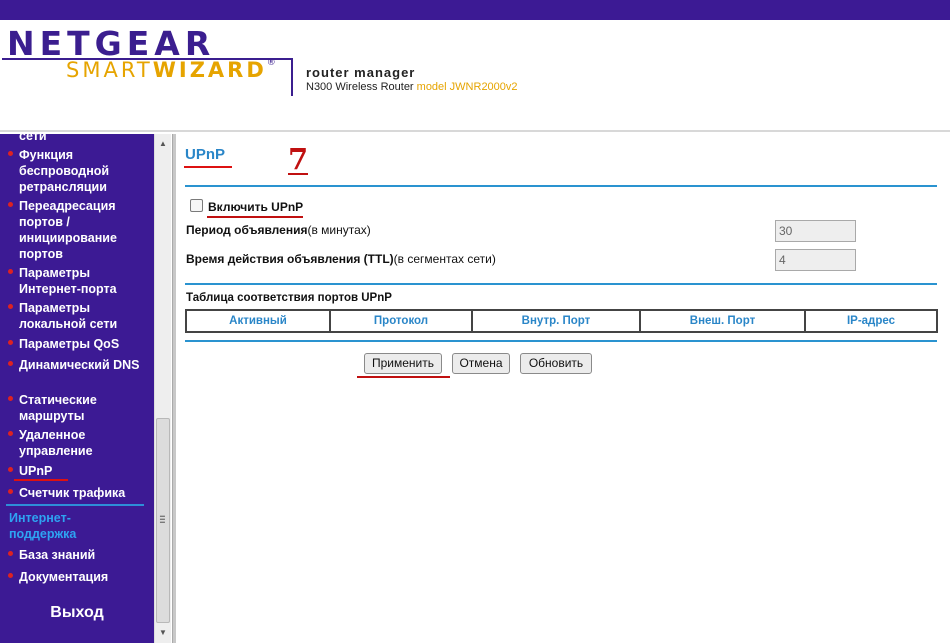 The height and width of the screenshot is (643, 950). I want to click on sidebar-item-lan-setup: Параметры локальной сети, so click(78, 316).